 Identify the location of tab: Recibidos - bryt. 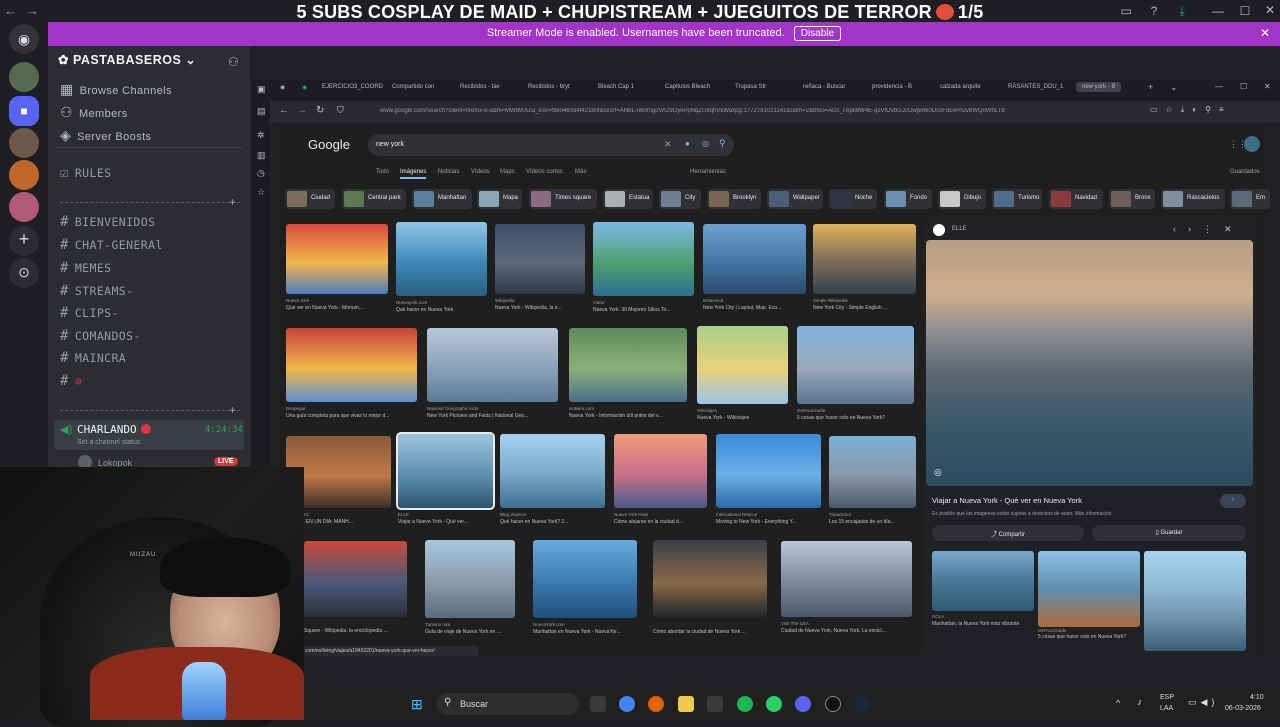
(549, 87).